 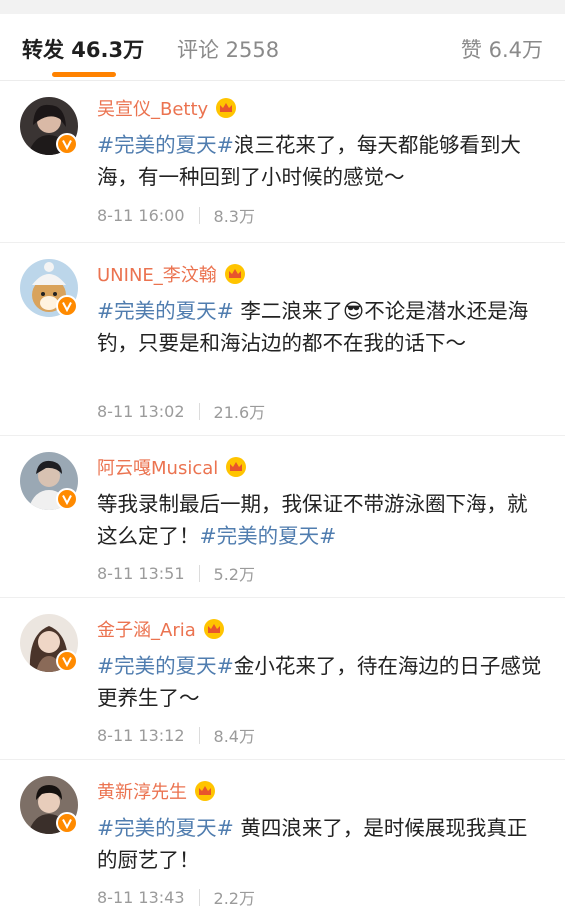 I want to click on user-name: 吴宣仪_Betty, so click(x=152, y=108).